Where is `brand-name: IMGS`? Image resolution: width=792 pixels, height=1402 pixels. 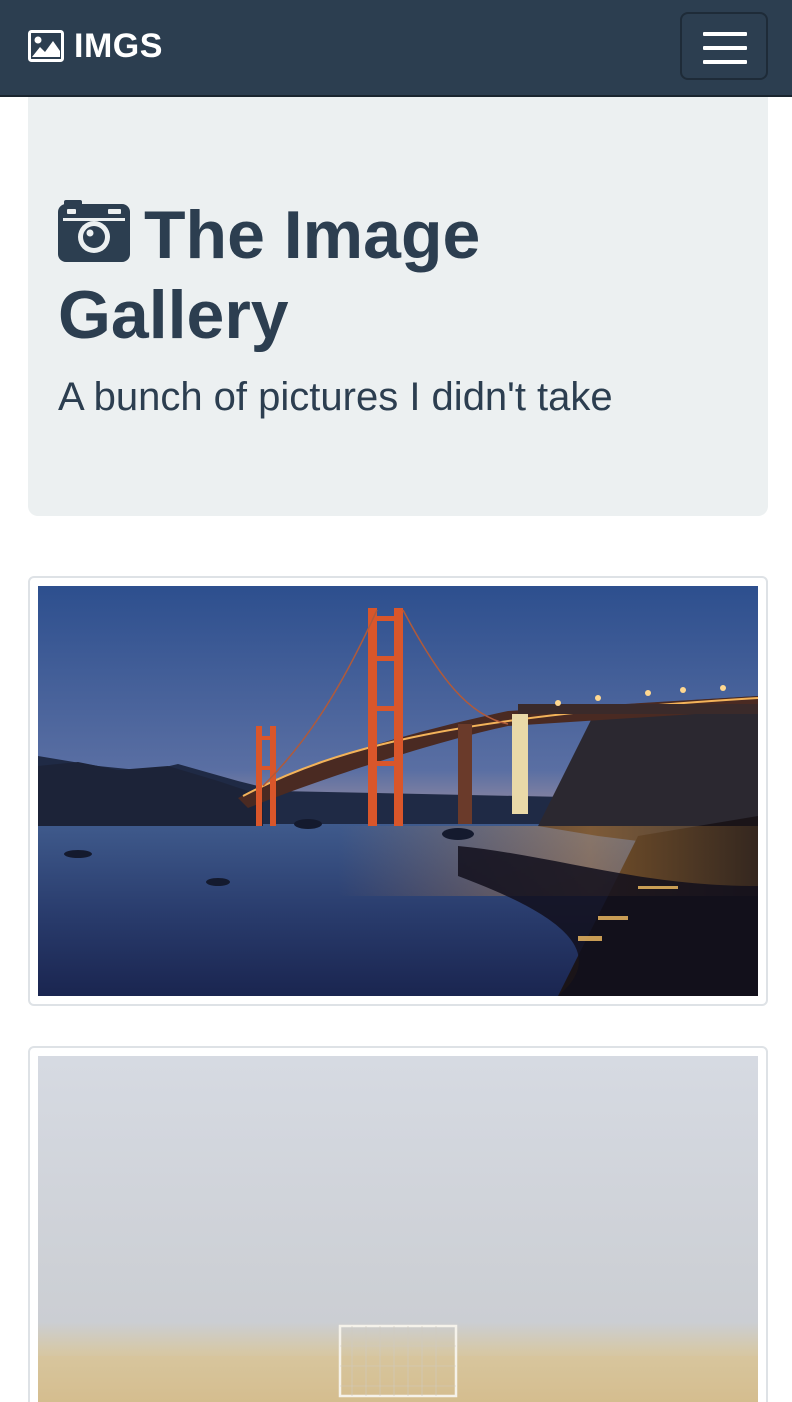 brand-name: IMGS is located at coordinates (118, 45).